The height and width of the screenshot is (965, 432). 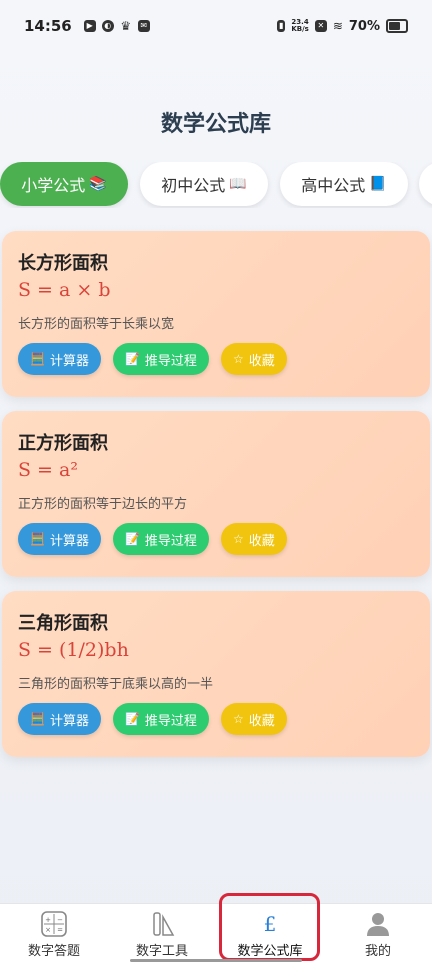 I want to click on net-speed: 23.4 KB/s, so click(x=299, y=26).